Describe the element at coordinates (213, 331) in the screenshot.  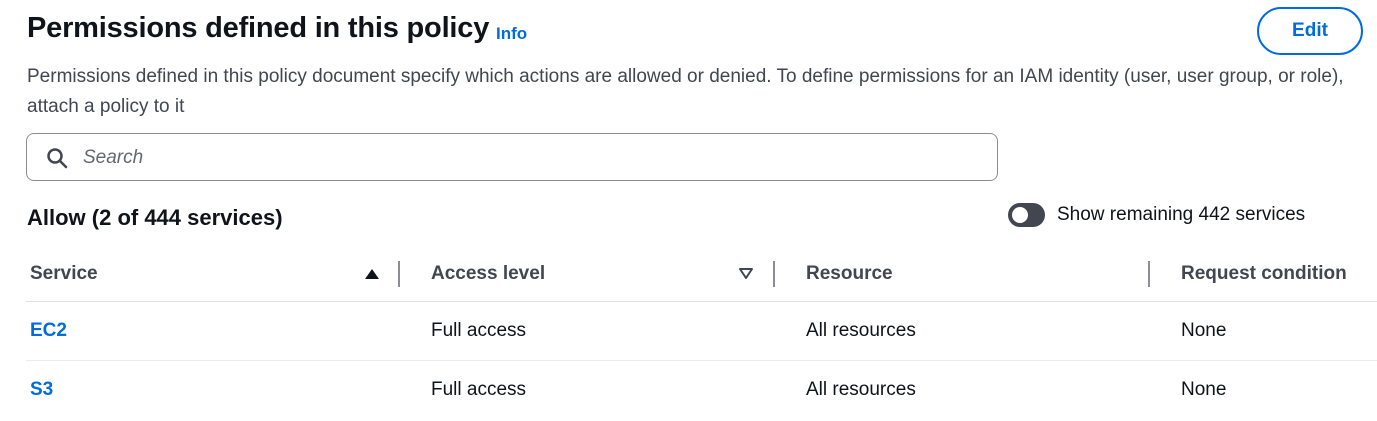
I see `cell-service: EC2` at that location.